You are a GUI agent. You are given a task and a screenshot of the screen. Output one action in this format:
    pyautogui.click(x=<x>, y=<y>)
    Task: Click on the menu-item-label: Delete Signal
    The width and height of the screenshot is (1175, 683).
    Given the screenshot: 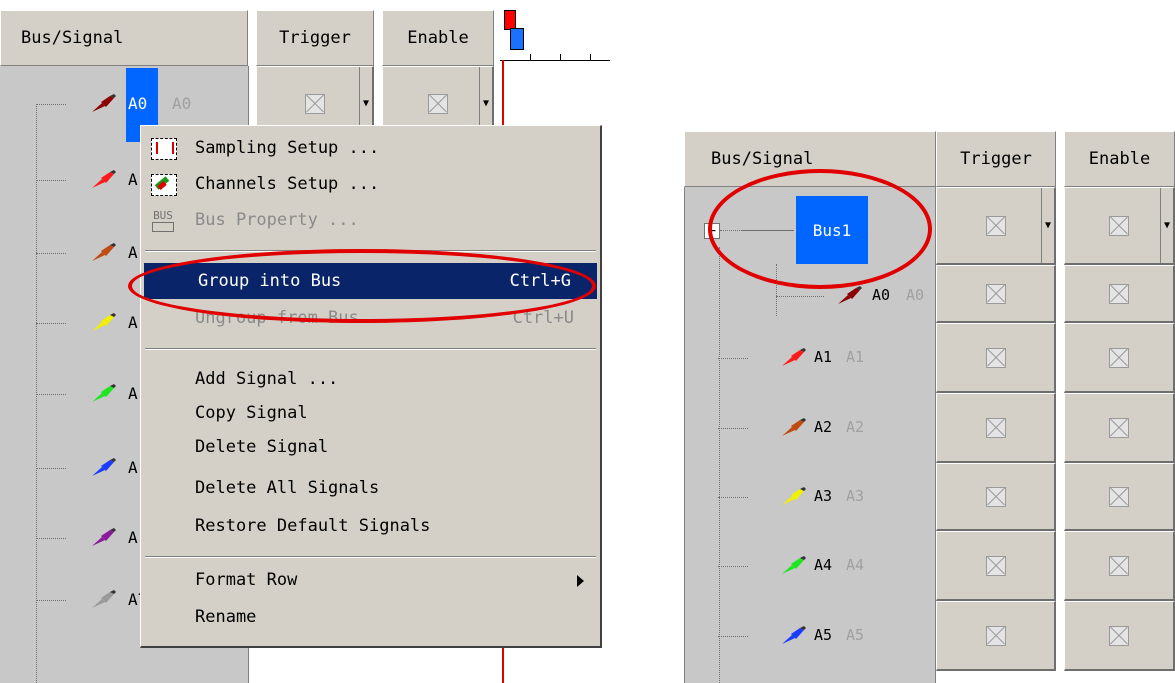 What is the action you would take?
    pyautogui.click(x=262, y=447)
    